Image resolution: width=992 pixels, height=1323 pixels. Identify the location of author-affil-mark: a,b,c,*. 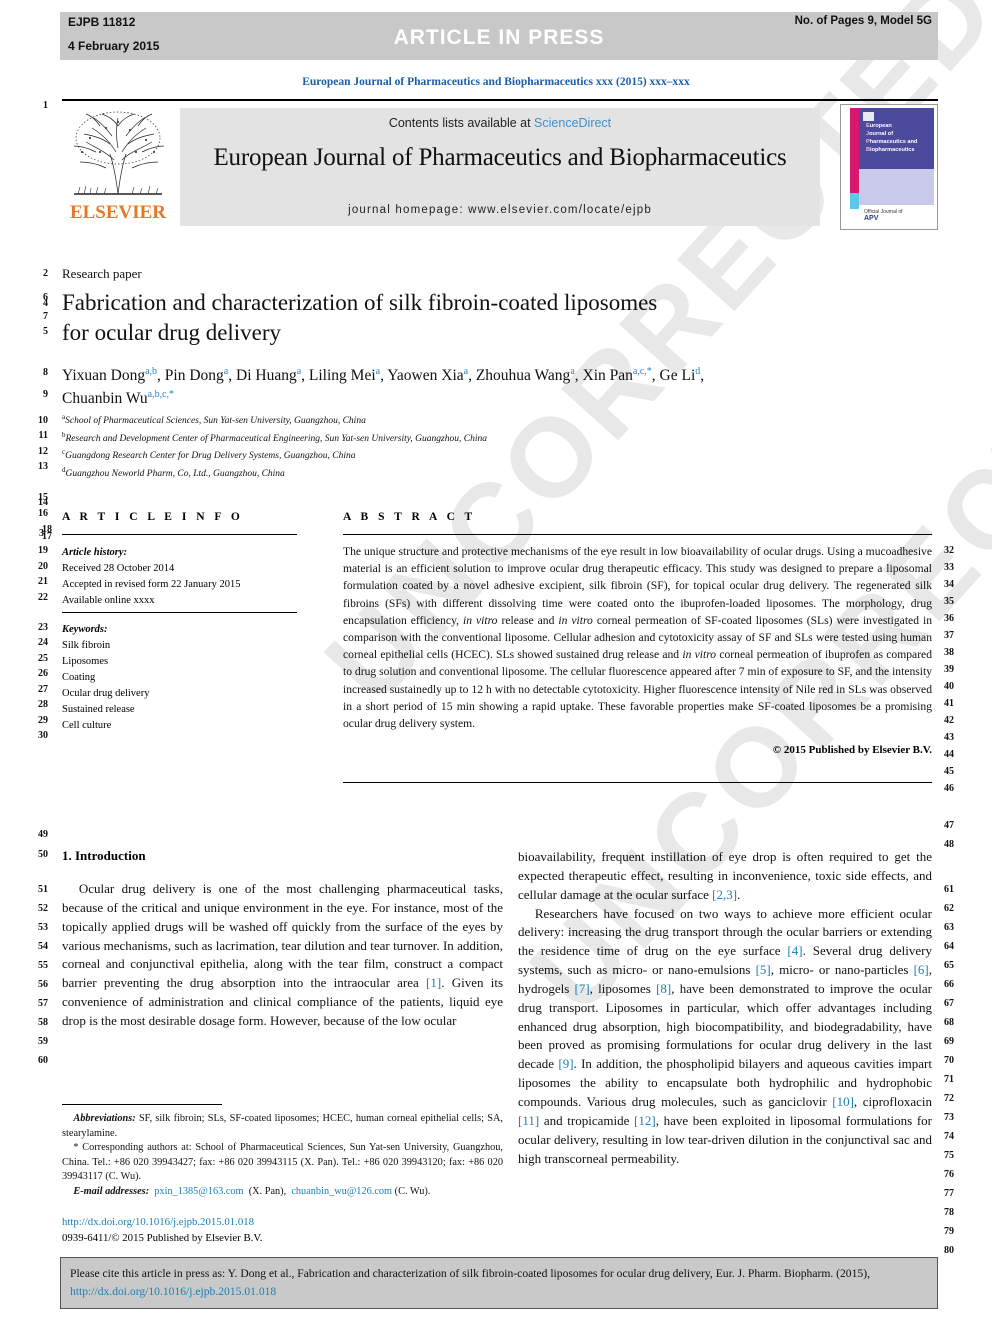
(161, 395).